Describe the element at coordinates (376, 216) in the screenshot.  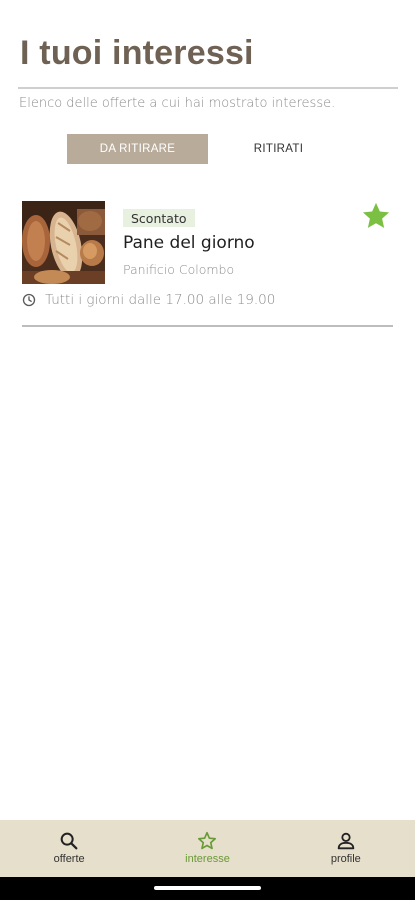
I see `favorite-star-icon` at that location.